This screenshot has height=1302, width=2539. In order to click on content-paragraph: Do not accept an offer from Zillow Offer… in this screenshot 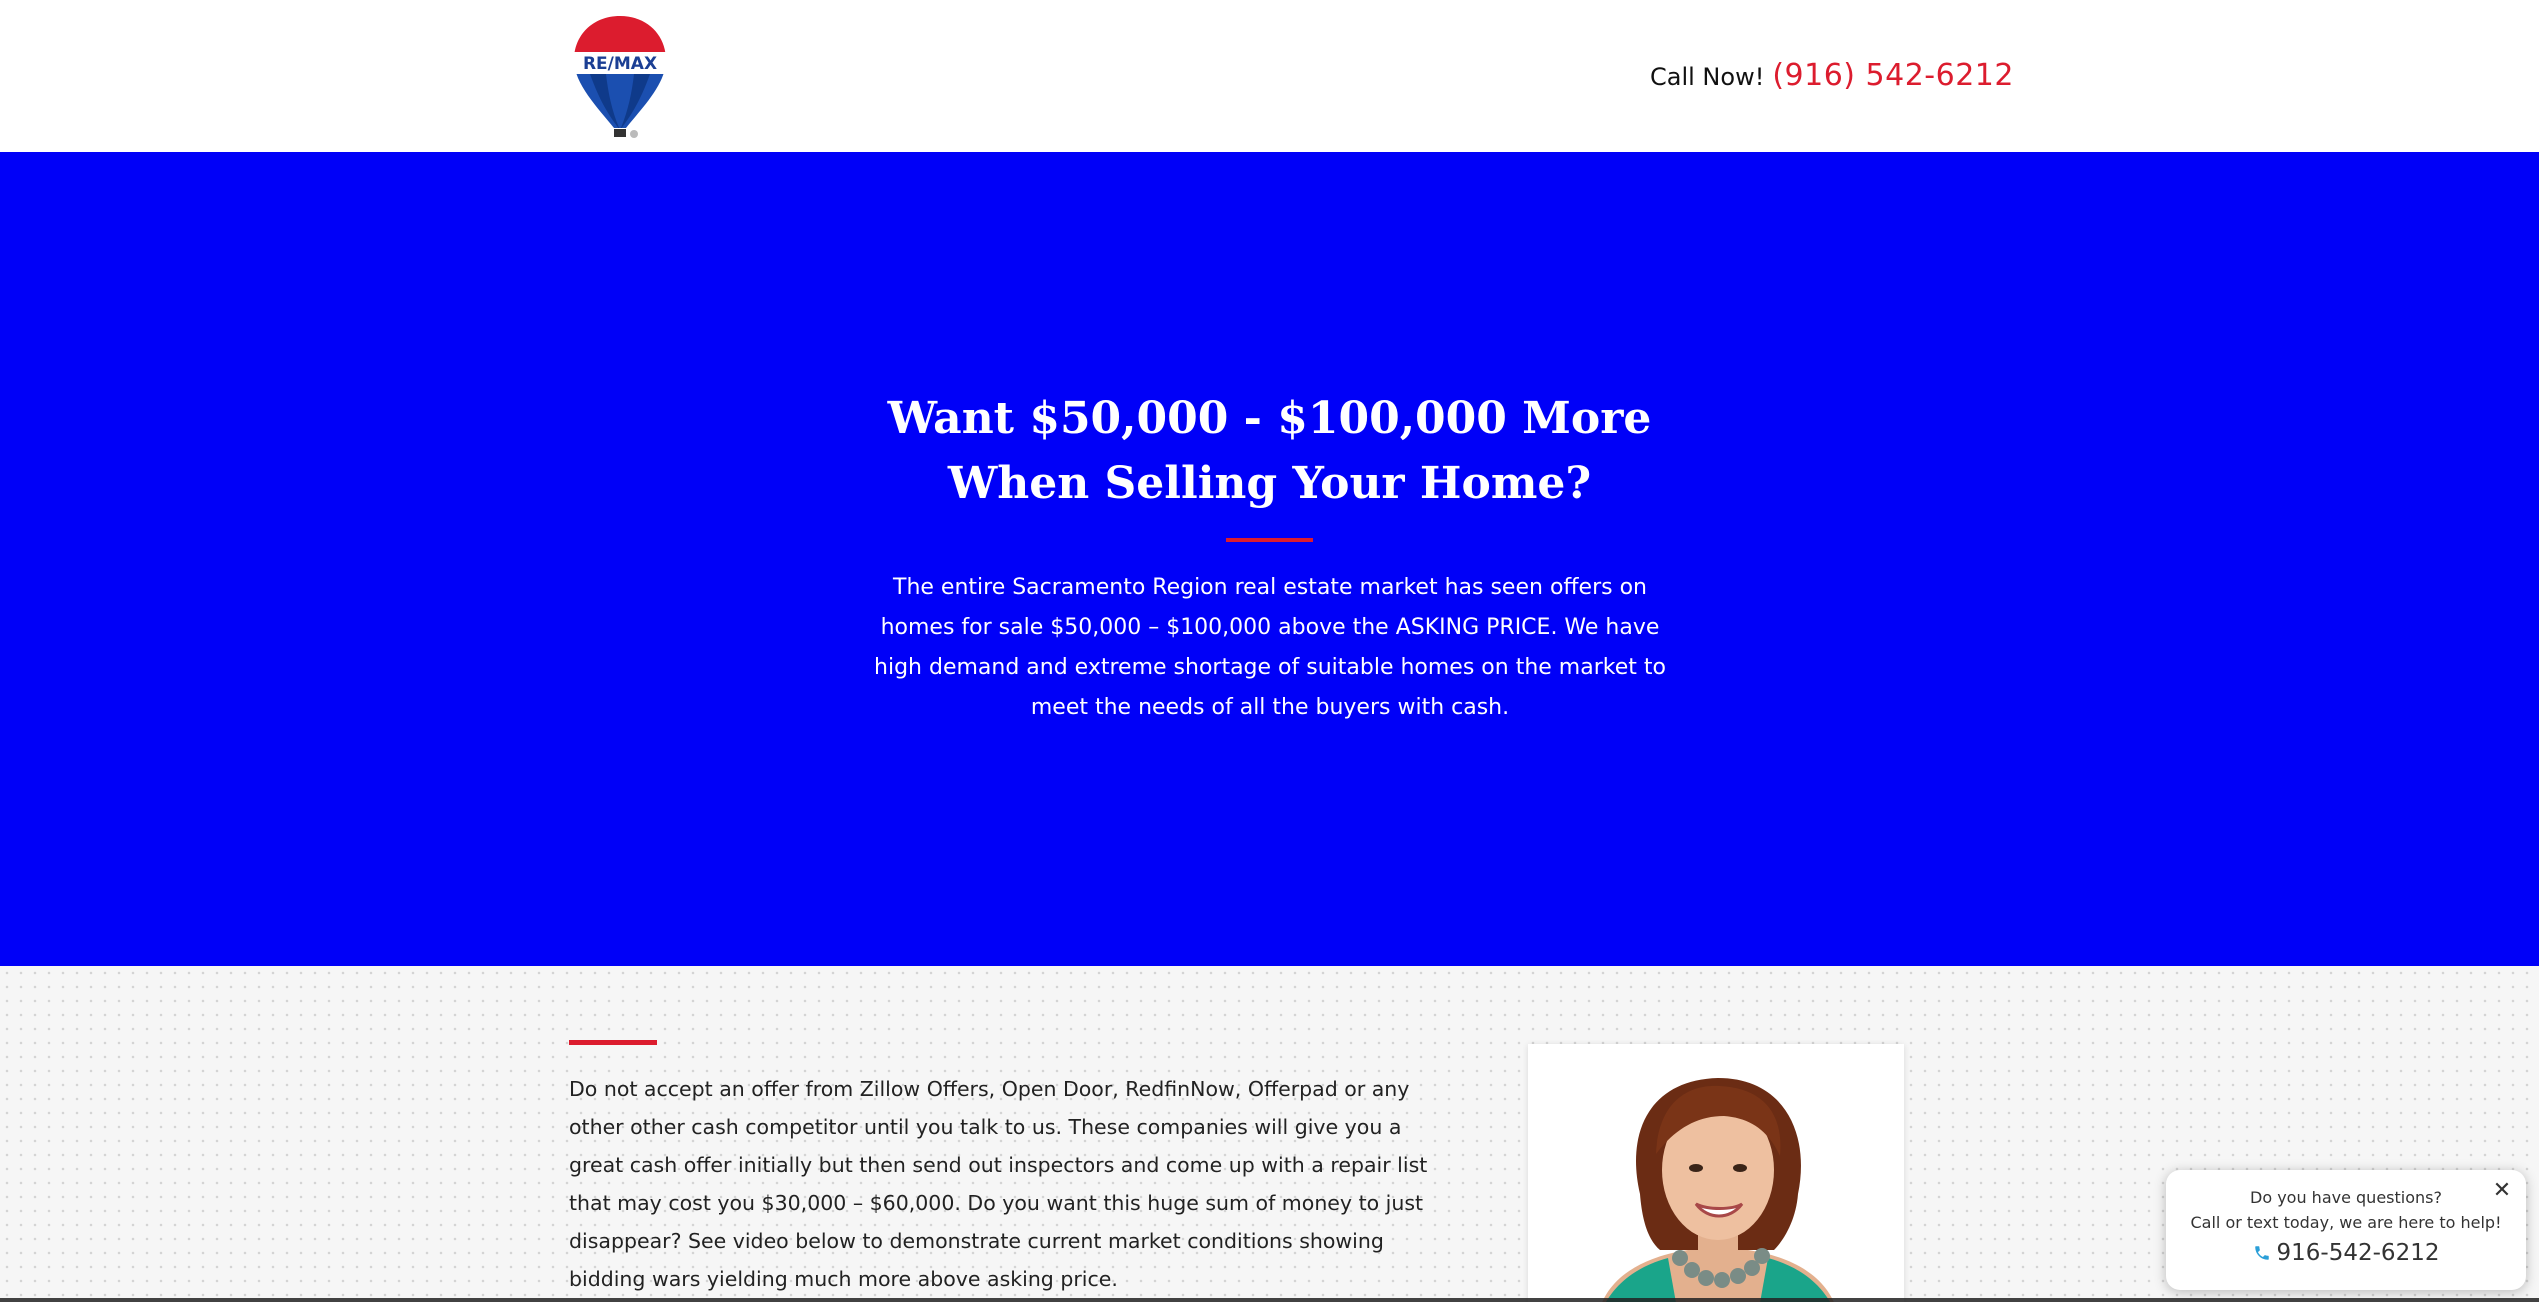, I will do `click(998, 1184)`.